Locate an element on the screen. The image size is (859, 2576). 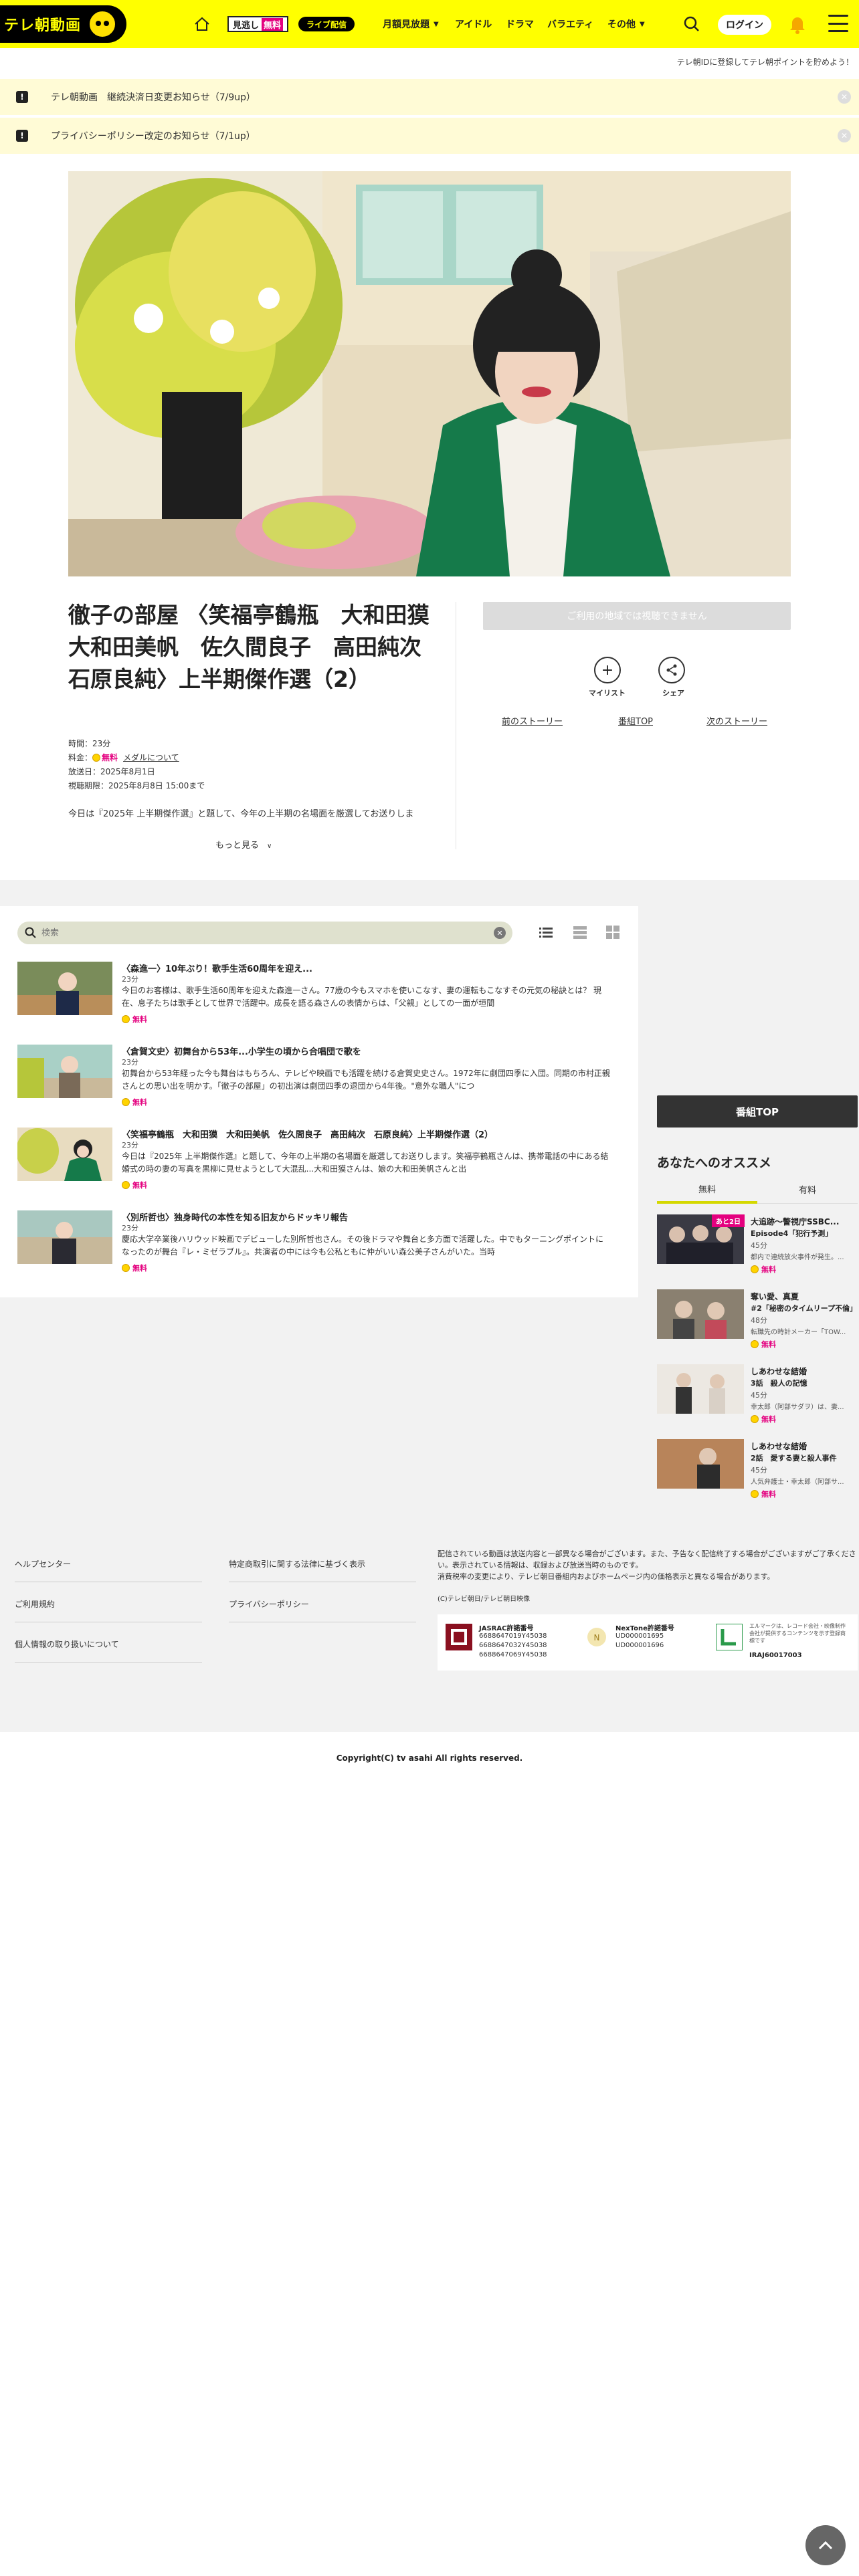
jasrac-code: 6688647069Y45038 is located at coordinates (513, 1654).